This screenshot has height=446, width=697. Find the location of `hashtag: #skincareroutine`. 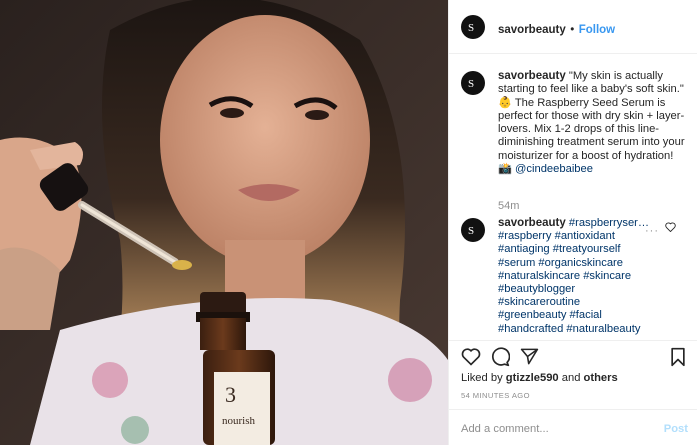

hashtag: #skincareroutine is located at coordinates (539, 302).